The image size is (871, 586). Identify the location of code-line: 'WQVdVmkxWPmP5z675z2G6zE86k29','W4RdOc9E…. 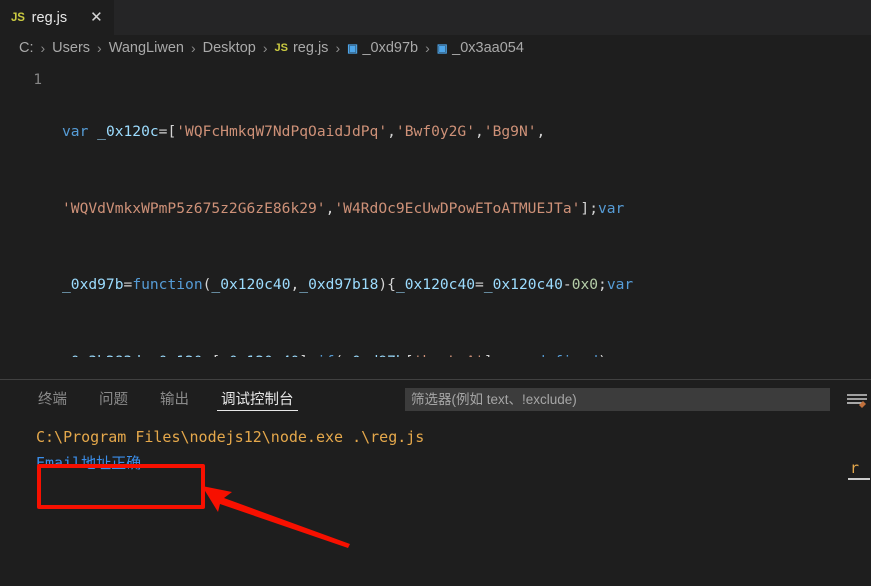
(343, 208).